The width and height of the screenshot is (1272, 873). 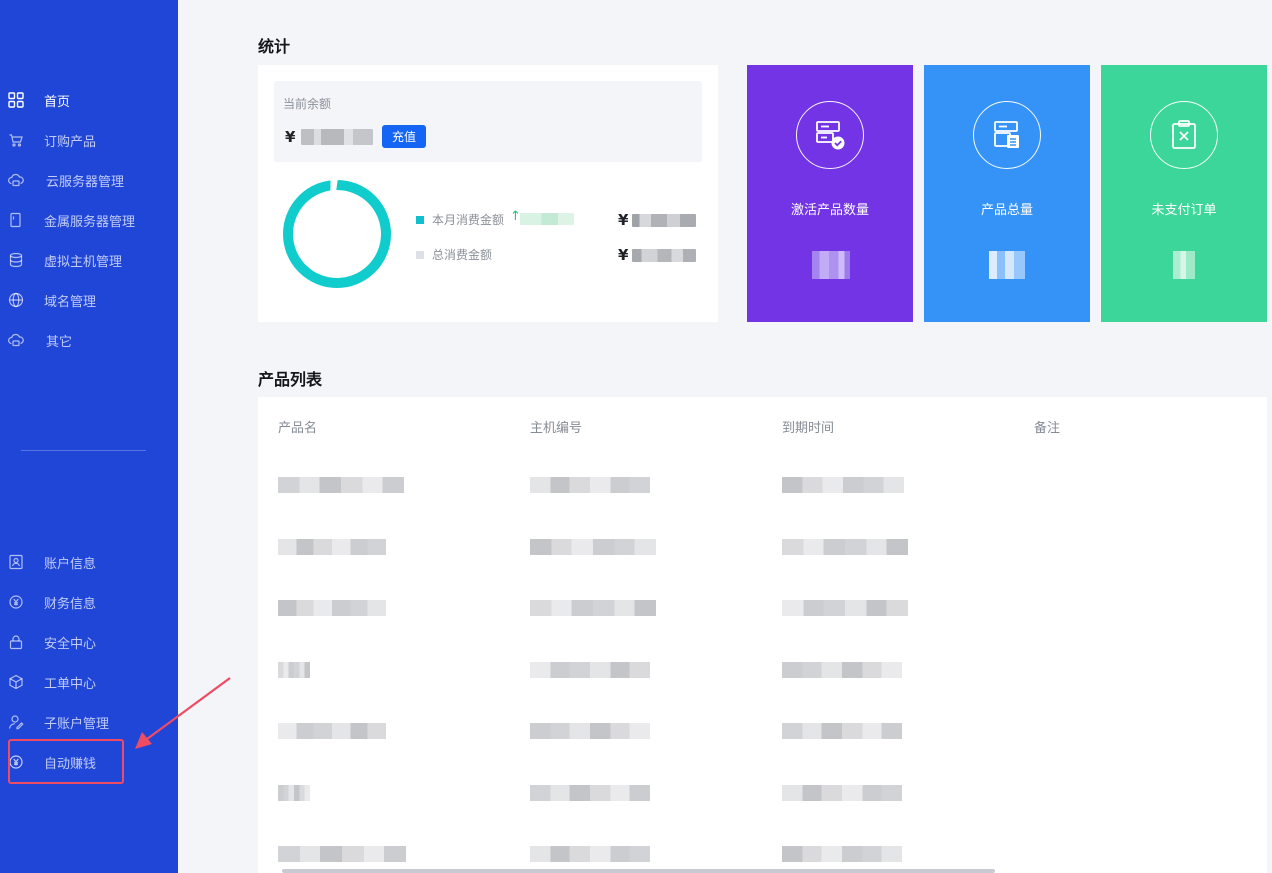 I want to click on annotation-highlight-box, so click(x=66, y=761).